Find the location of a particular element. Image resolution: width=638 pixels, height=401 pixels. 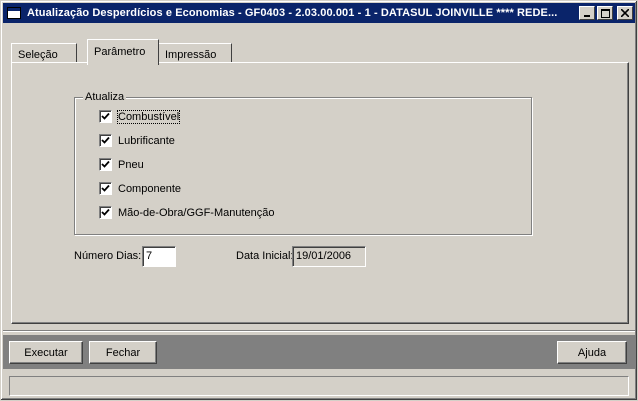

checkbox-lubrificante: Lubrificante is located at coordinates (137, 140).